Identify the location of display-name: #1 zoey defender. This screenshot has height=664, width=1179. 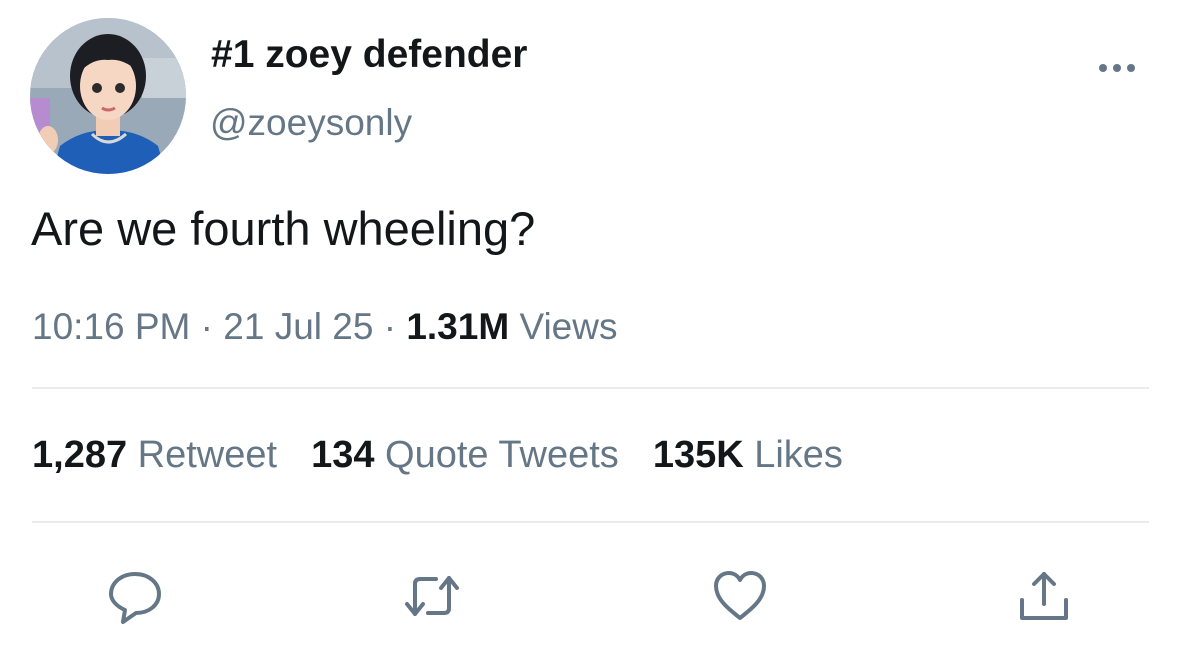
(369, 55).